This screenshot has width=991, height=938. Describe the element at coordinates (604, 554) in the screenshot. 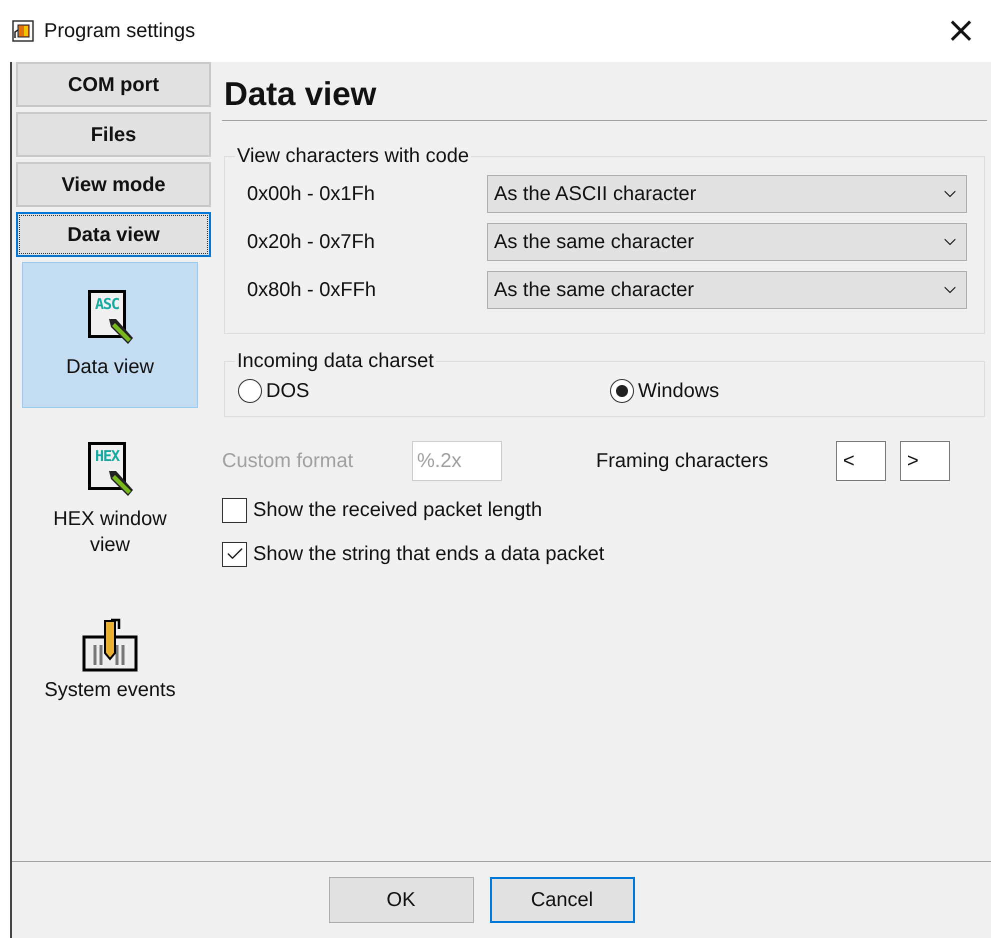

I see `checkbox-option: Show the string that ends a data packet` at that location.